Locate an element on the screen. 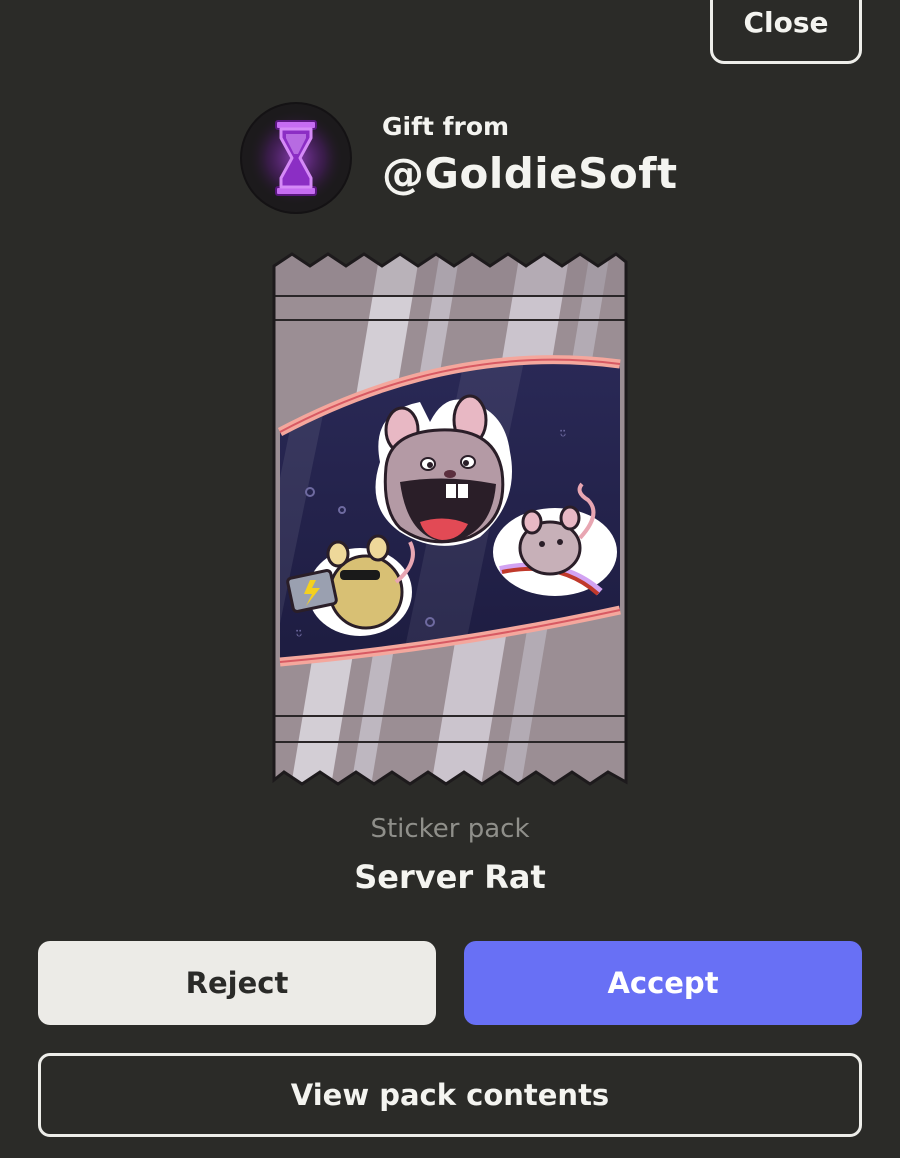 This screenshot has height=1158, width=900. avatar is located at coordinates (296, 158).